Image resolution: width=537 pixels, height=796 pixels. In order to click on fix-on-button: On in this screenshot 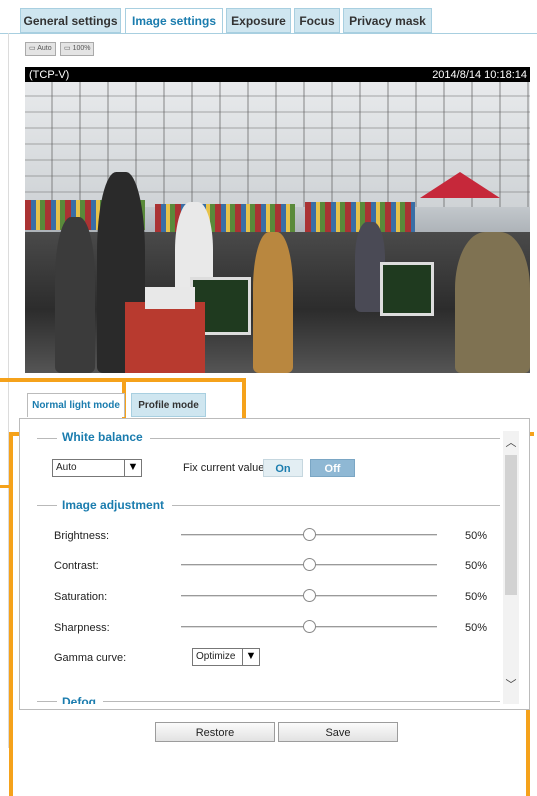, I will do `click(283, 468)`.